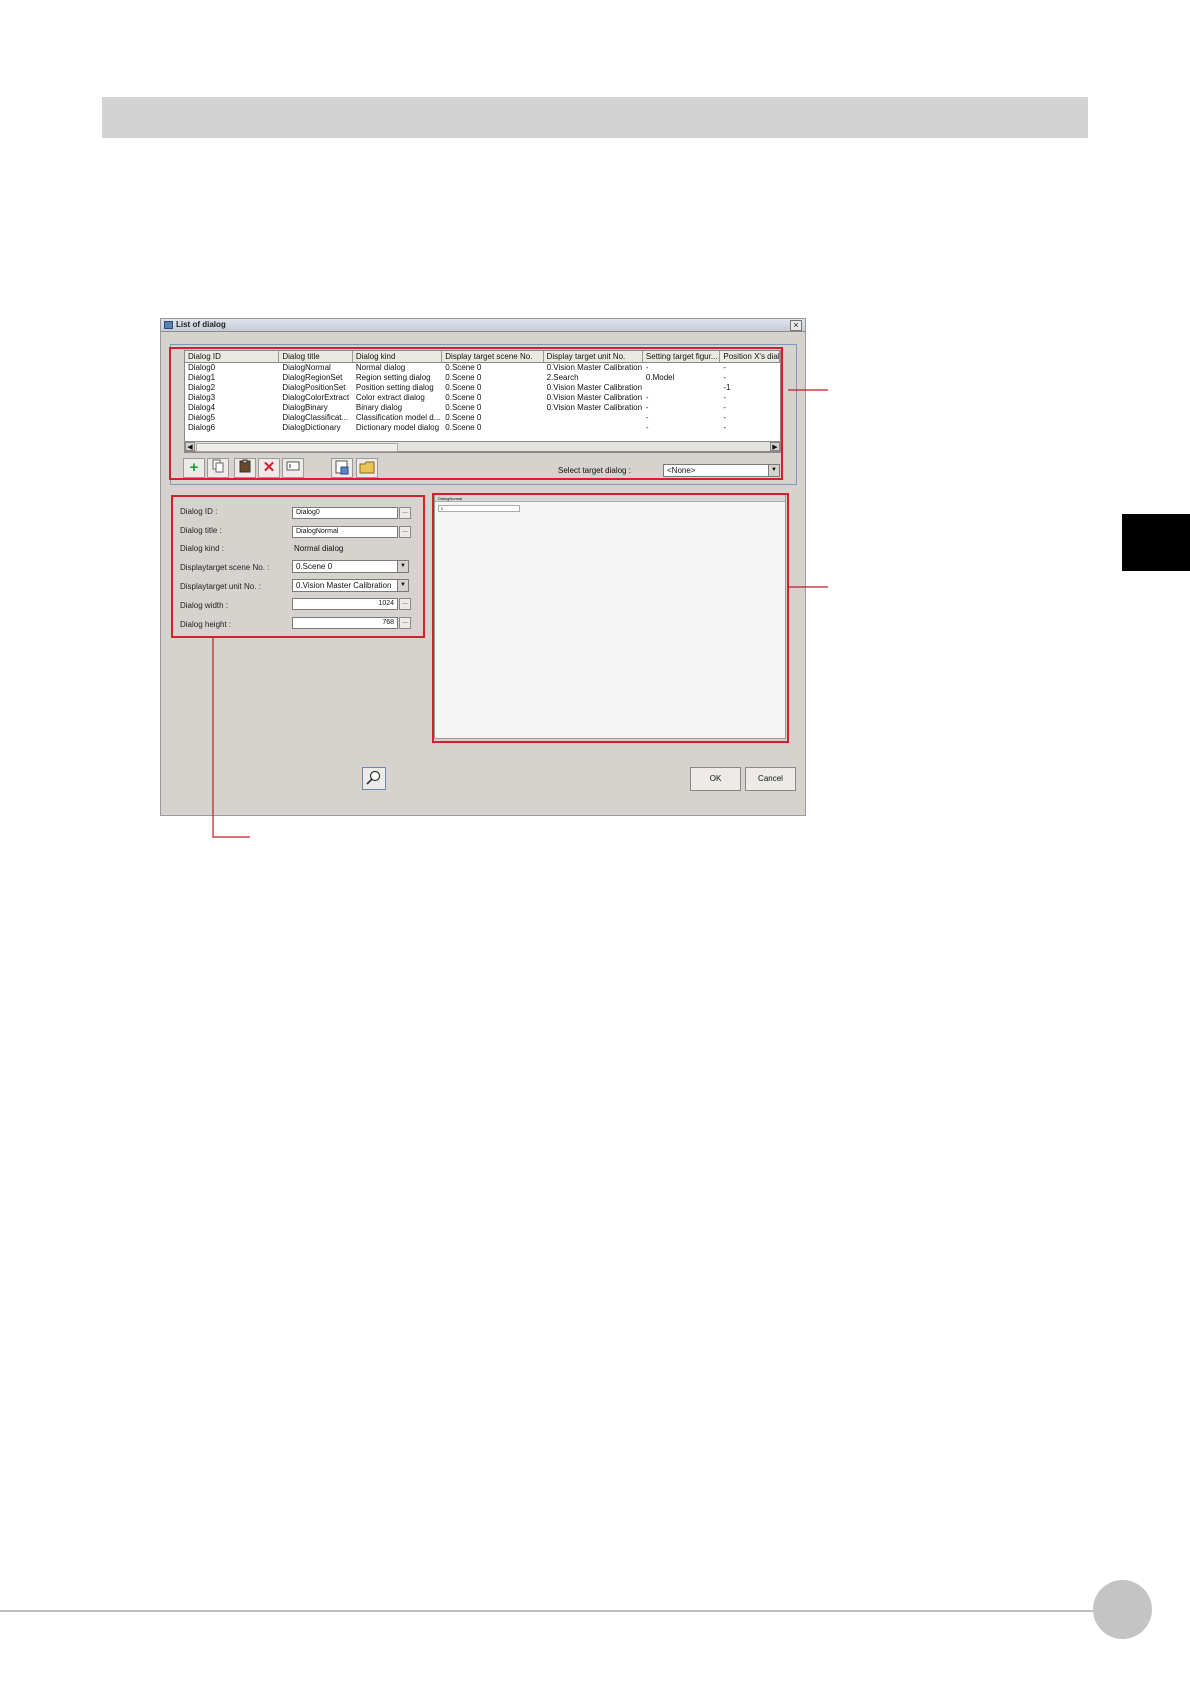 The image size is (1190, 1684). Describe the element at coordinates (550, 1611) in the screenshot. I see `footer-rule` at that location.